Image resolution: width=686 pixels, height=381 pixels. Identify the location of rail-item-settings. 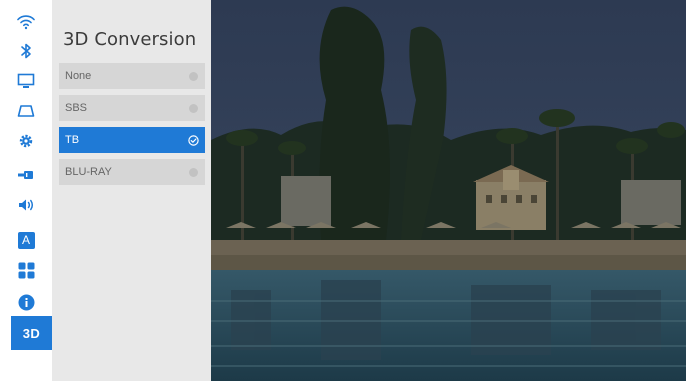
(26, 141).